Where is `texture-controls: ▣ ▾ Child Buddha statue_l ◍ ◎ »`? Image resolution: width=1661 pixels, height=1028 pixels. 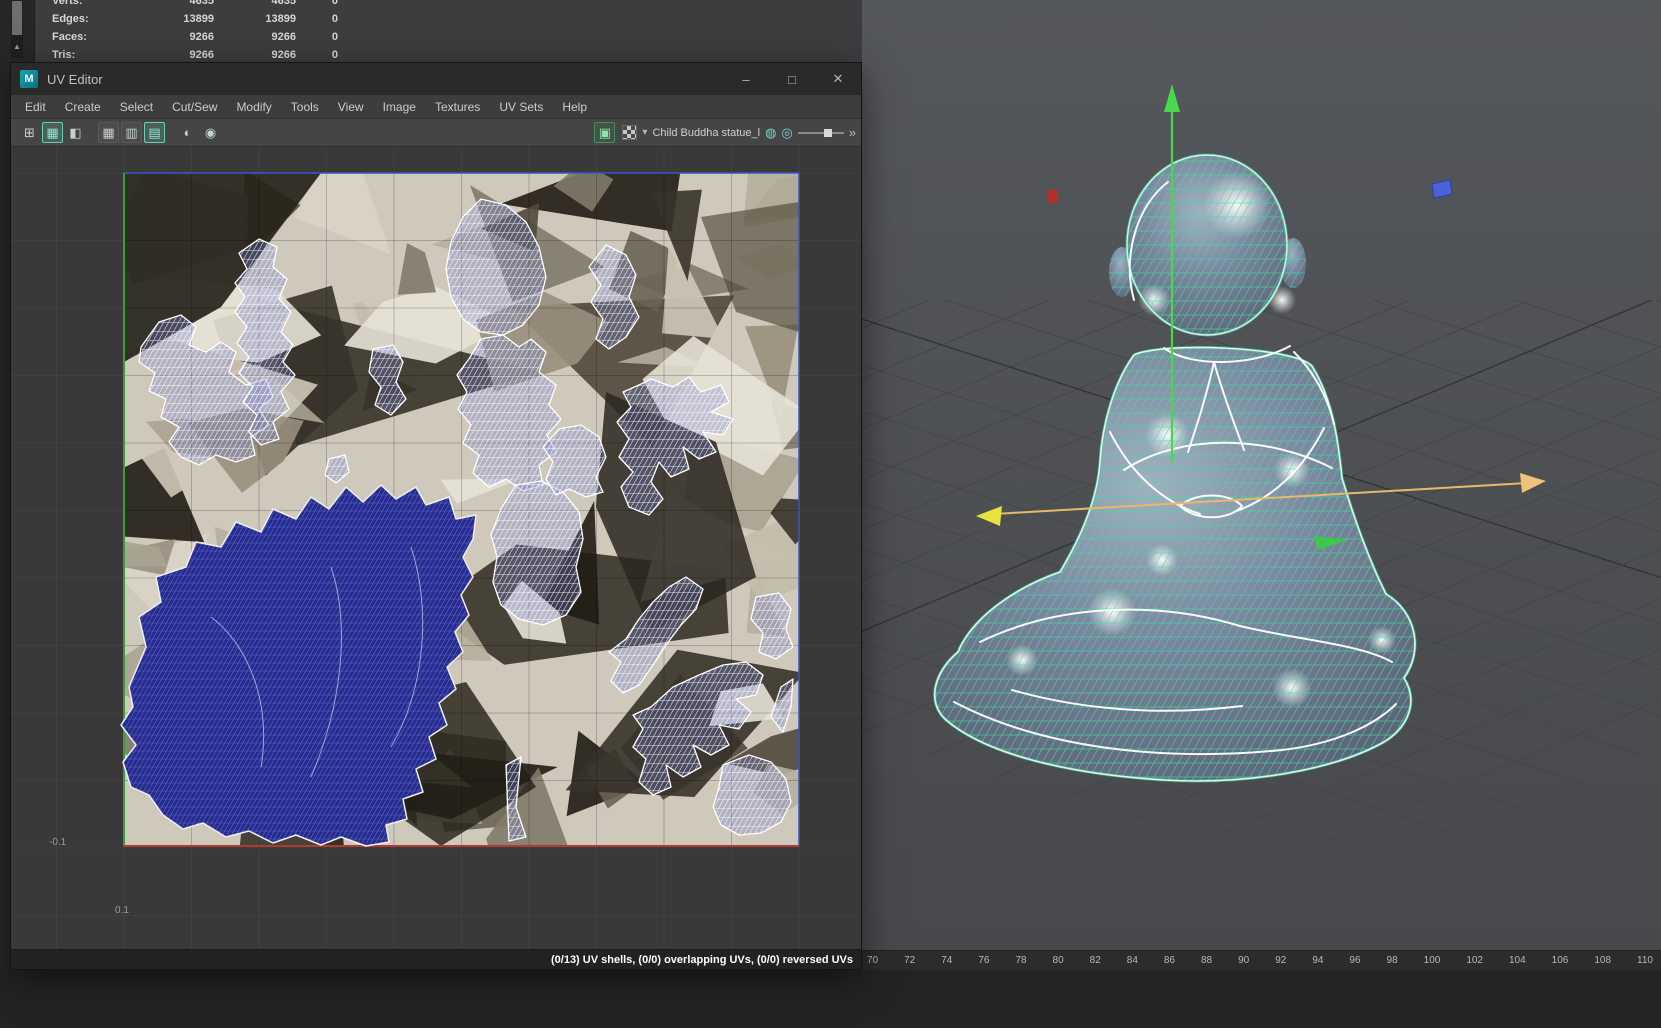 texture-controls: ▣ ▾ Child Buddha statue_l ◍ ◎ » is located at coordinates (727, 132).